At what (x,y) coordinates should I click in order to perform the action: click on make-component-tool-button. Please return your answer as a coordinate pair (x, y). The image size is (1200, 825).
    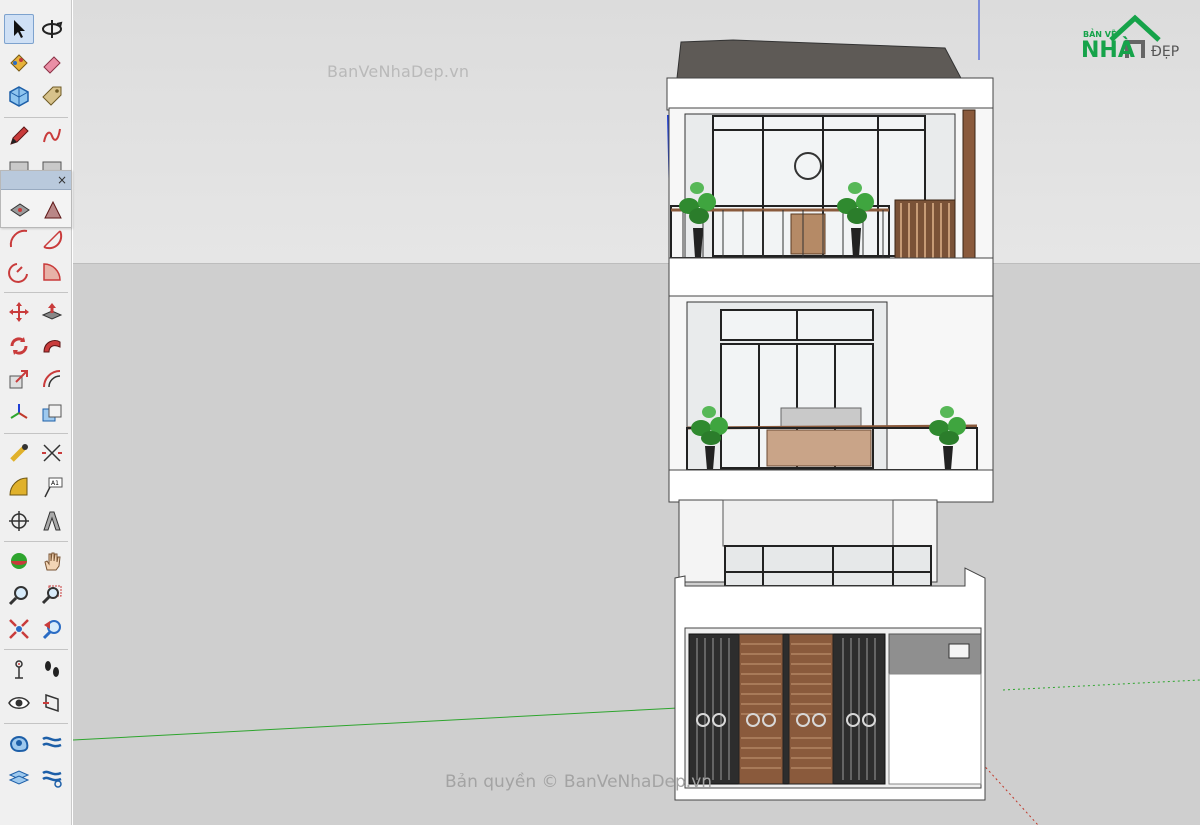
    Looking at the image, I should click on (19, 96).